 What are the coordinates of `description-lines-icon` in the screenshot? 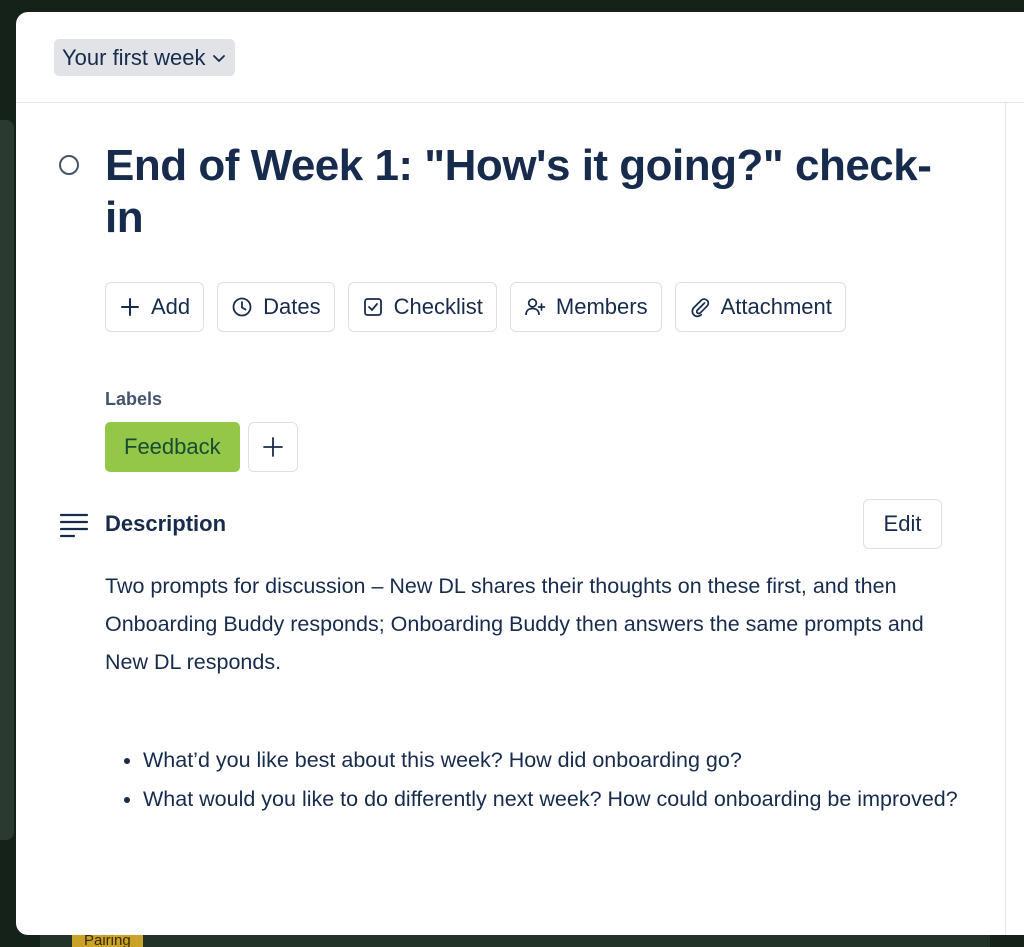 It's located at (74, 525).